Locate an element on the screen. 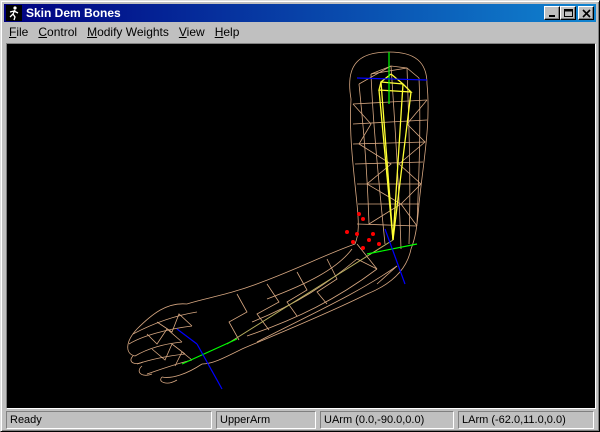  status-uarm: UArm (0.0,-90.0,0.0) is located at coordinates (387, 420).